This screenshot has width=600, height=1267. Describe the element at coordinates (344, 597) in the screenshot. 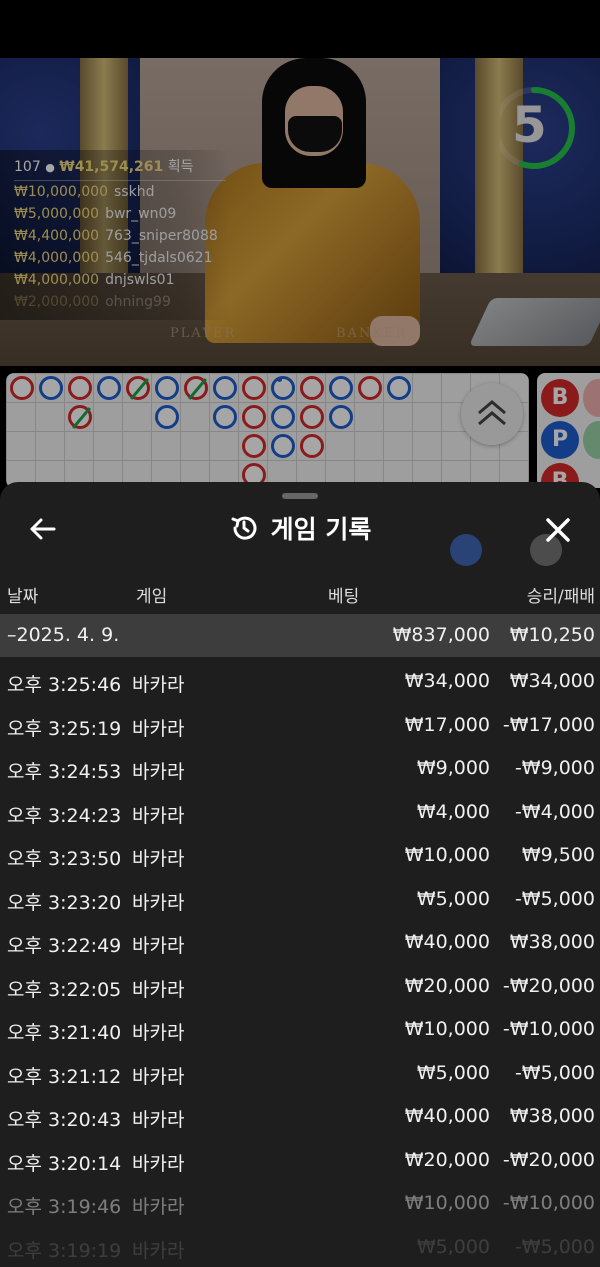

I see `column-header-bet: 베팅` at that location.